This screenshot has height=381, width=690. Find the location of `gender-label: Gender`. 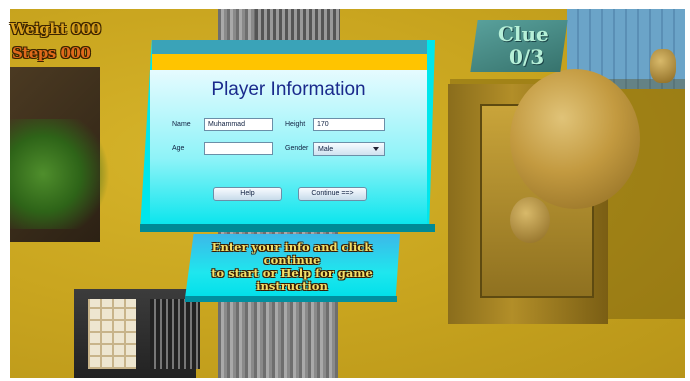

gender-label: Gender is located at coordinates (297, 148).